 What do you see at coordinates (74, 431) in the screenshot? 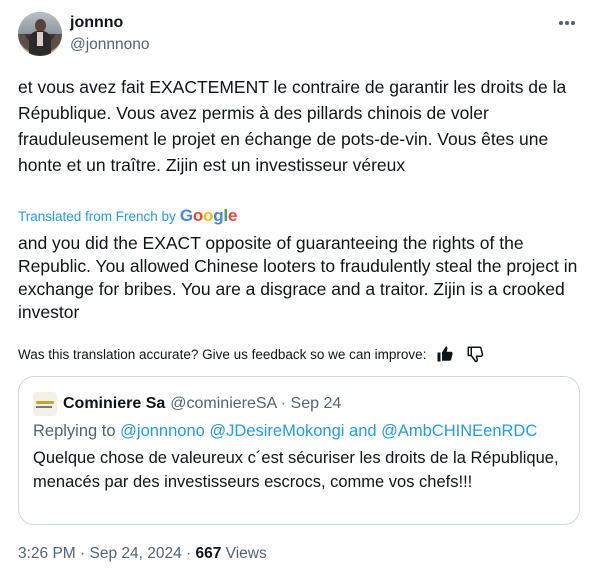
I see `replying-to-label: Replying to` at bounding box center [74, 431].